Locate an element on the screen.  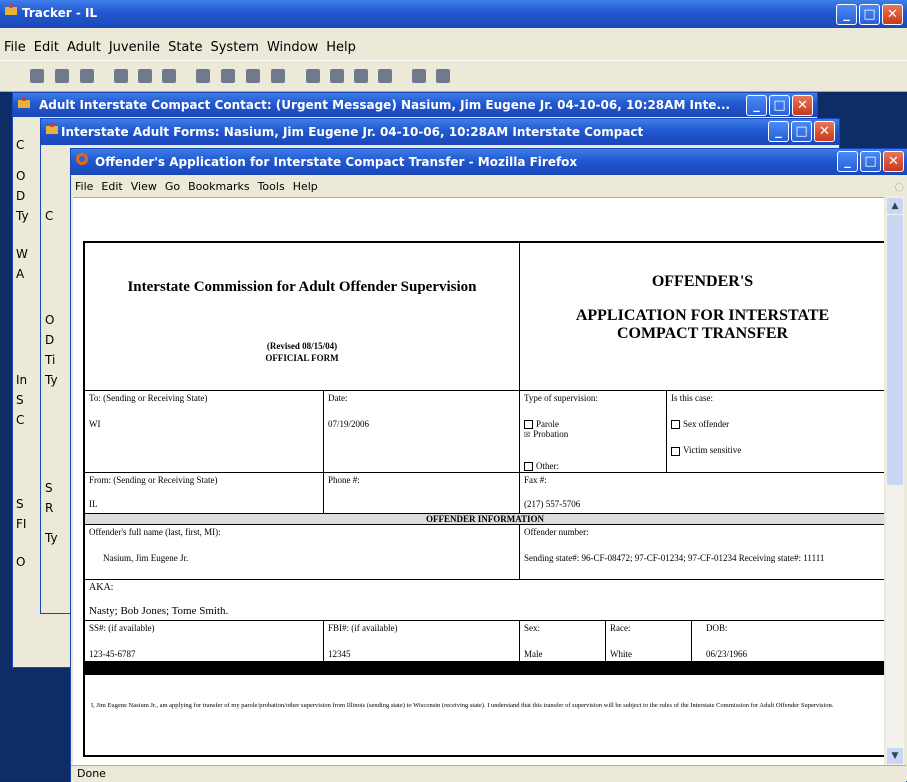
aka-value: Nasty; Bob Jones; Tome Smith. is located at coordinates (485, 611).